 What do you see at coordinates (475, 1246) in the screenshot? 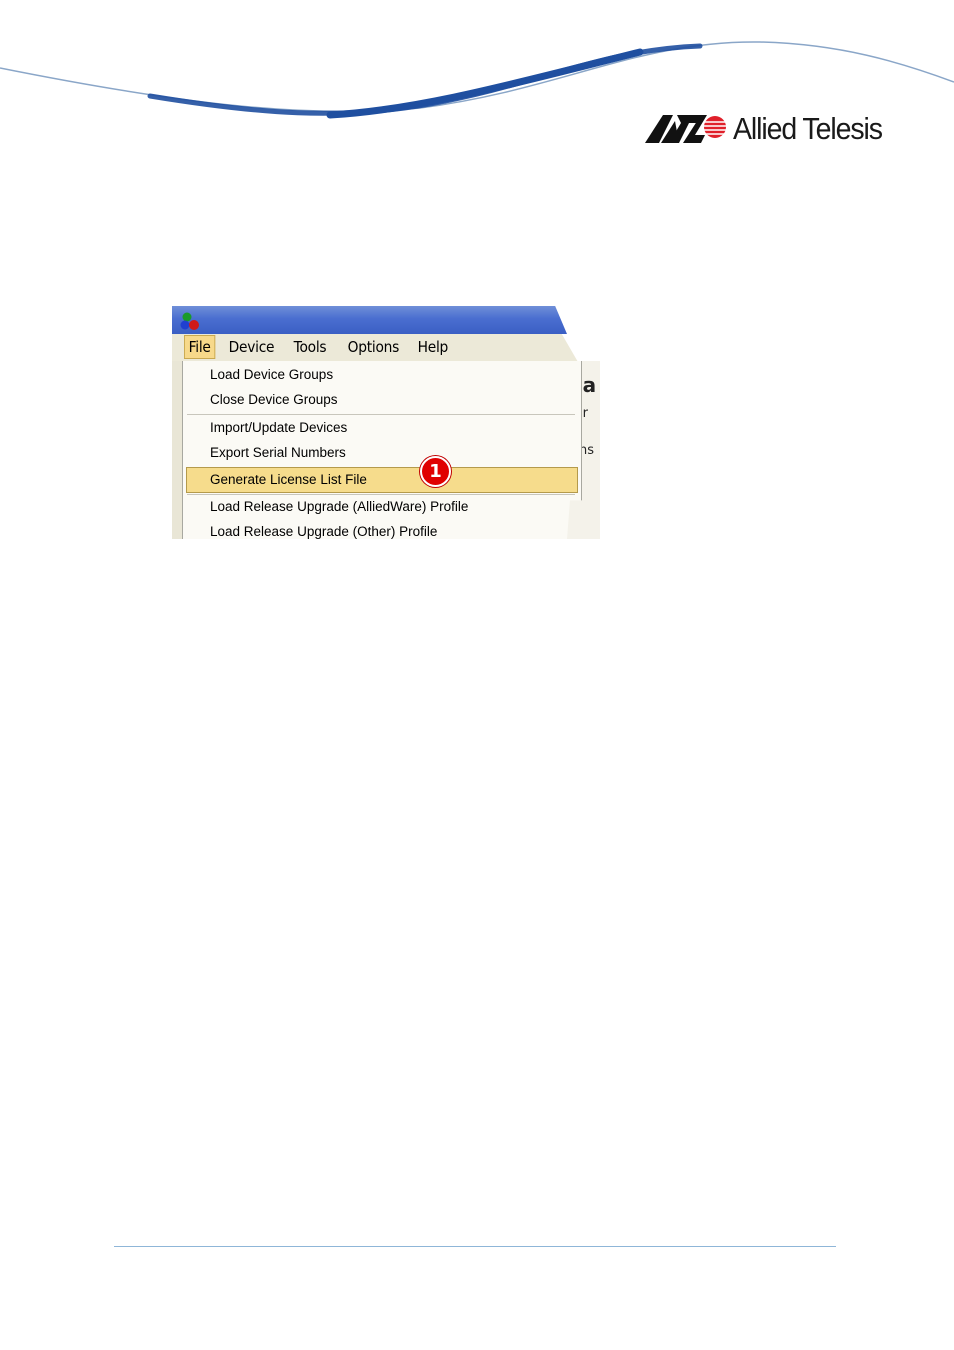
I see `footer-divider` at bounding box center [475, 1246].